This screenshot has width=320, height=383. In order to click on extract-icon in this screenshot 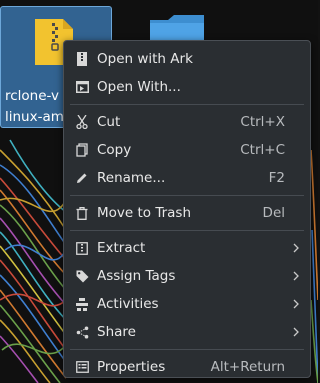, I will do `click(82, 248)`.